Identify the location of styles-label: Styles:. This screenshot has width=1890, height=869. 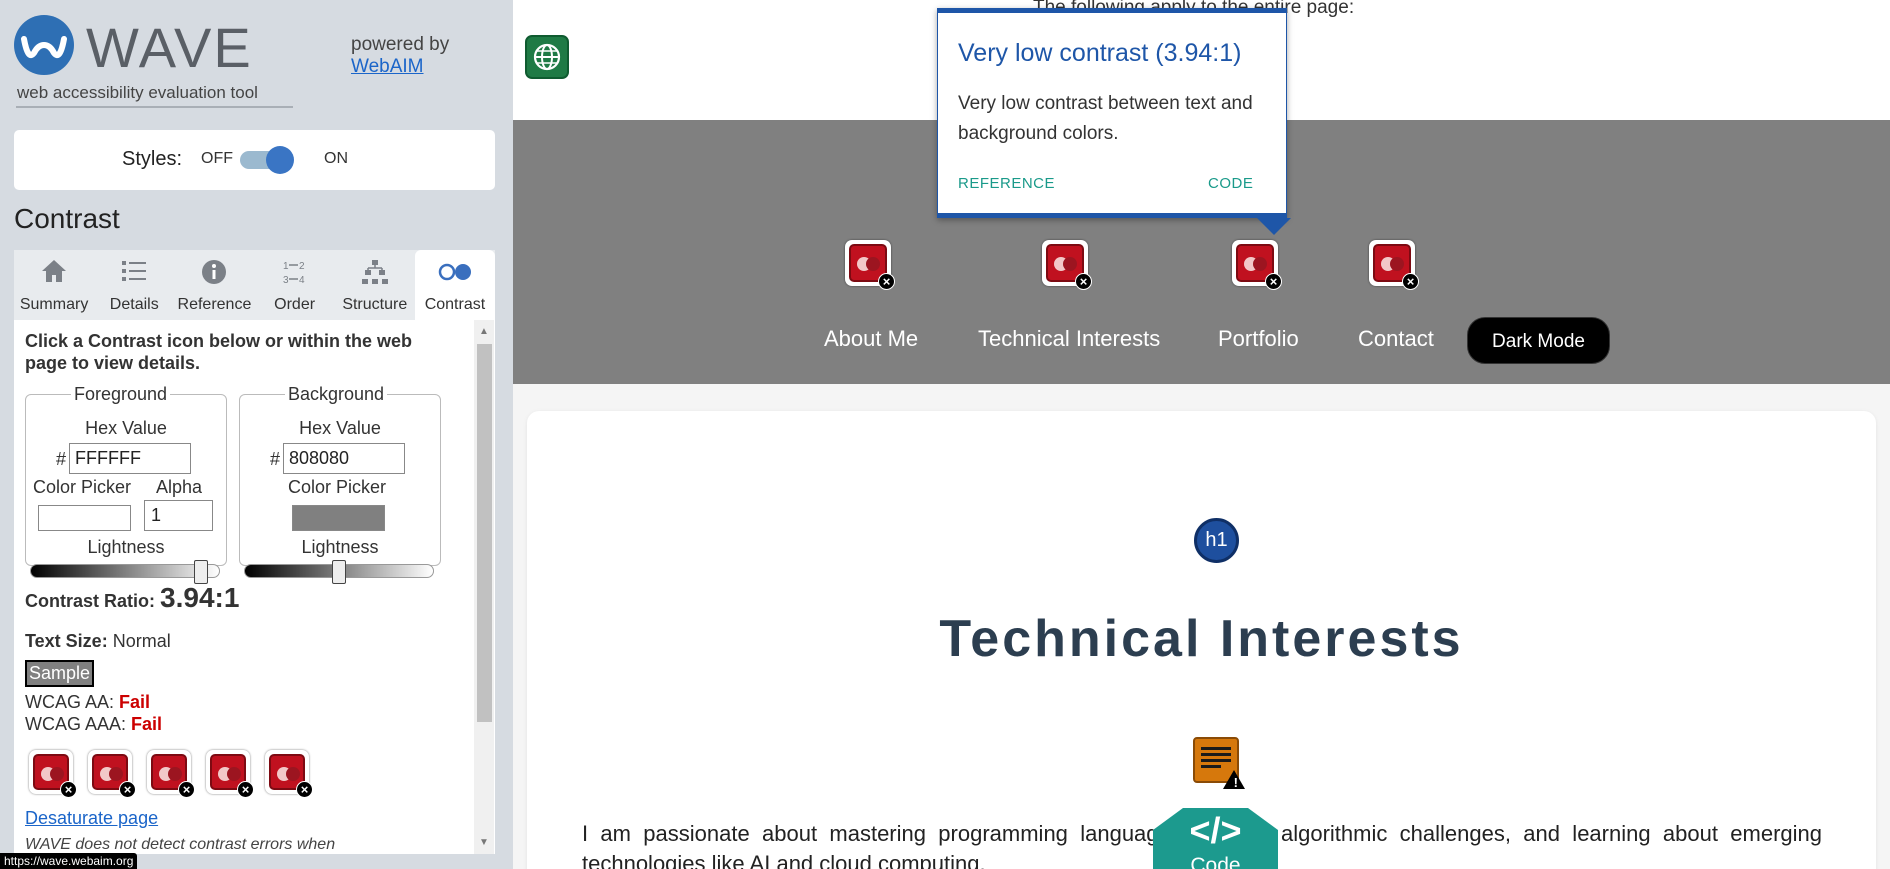
(152, 159).